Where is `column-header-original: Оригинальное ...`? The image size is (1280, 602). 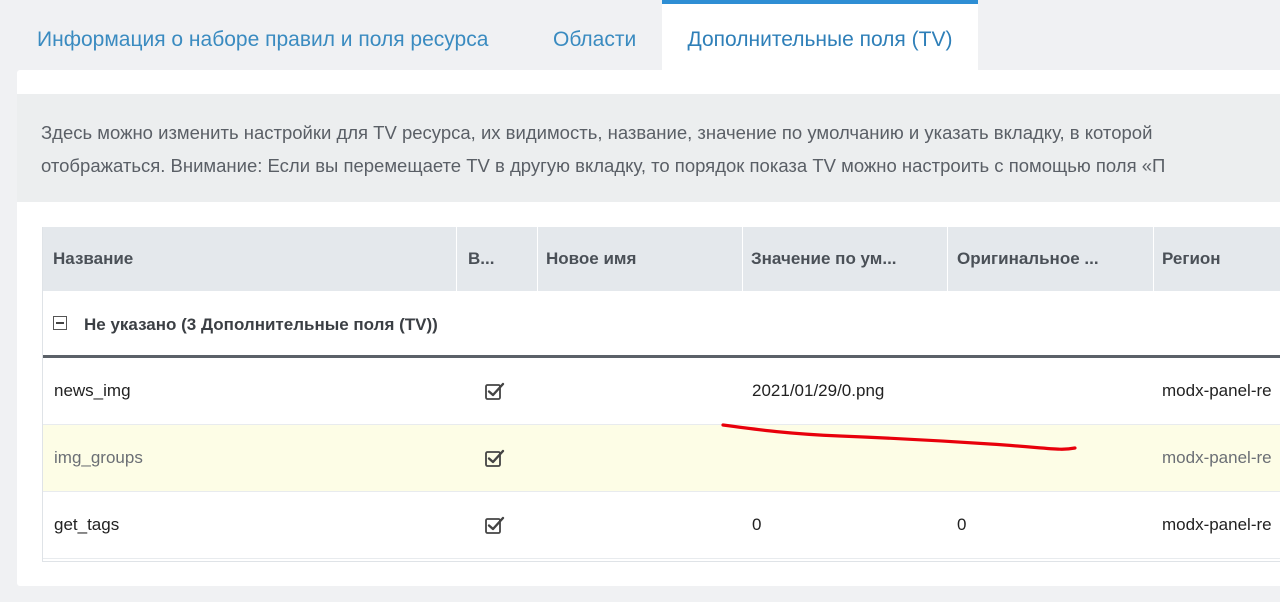
column-header-original: Оригинальное ... is located at coordinates (1051, 259).